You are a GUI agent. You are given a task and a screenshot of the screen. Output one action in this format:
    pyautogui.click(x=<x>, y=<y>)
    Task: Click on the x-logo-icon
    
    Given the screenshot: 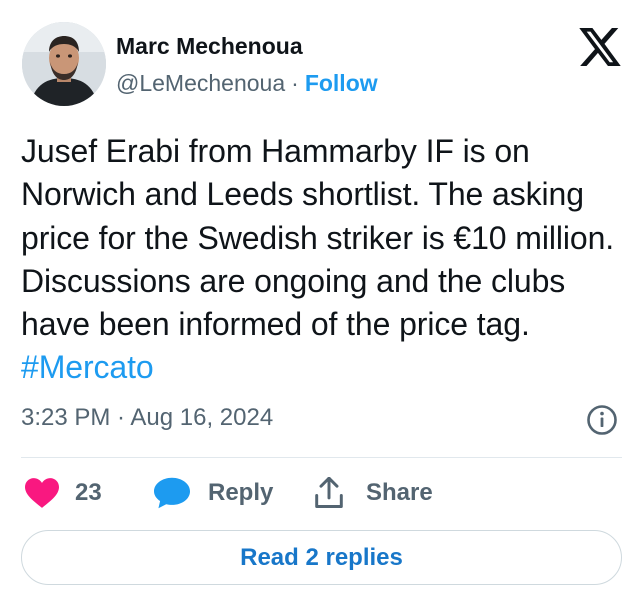 What is the action you would take?
    pyautogui.click(x=600, y=47)
    